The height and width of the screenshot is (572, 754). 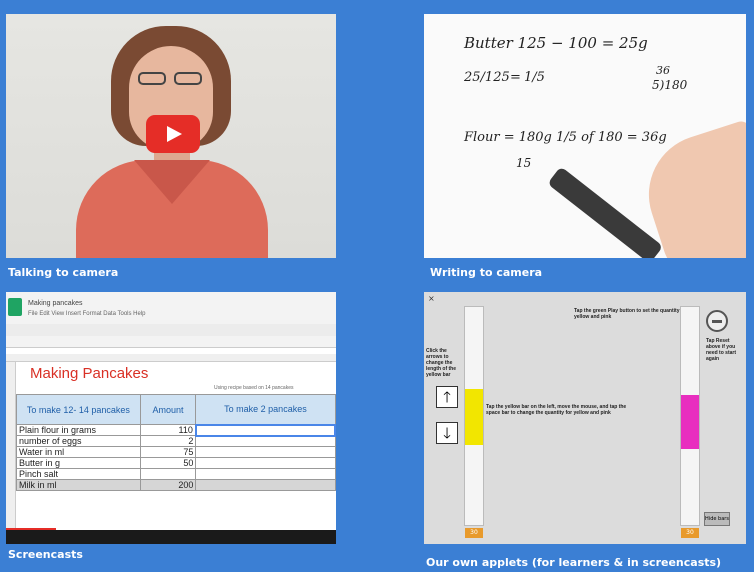 I want to click on sheet-toolbar, so click(x=171, y=330).